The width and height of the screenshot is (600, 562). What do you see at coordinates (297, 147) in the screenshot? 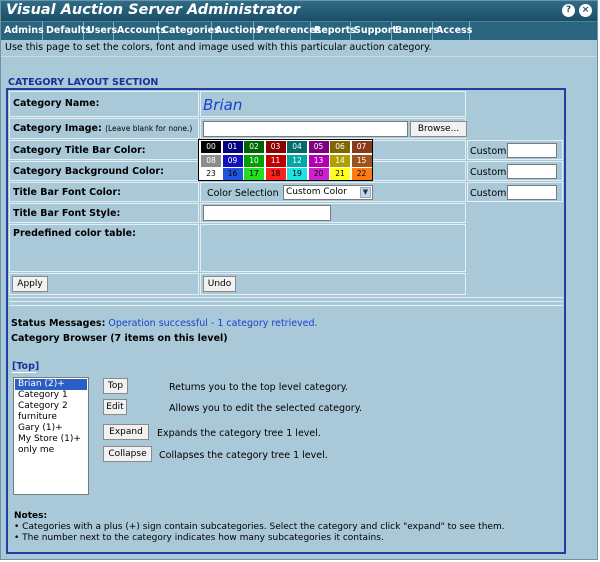
I see `color-swatch: 04` at bounding box center [297, 147].